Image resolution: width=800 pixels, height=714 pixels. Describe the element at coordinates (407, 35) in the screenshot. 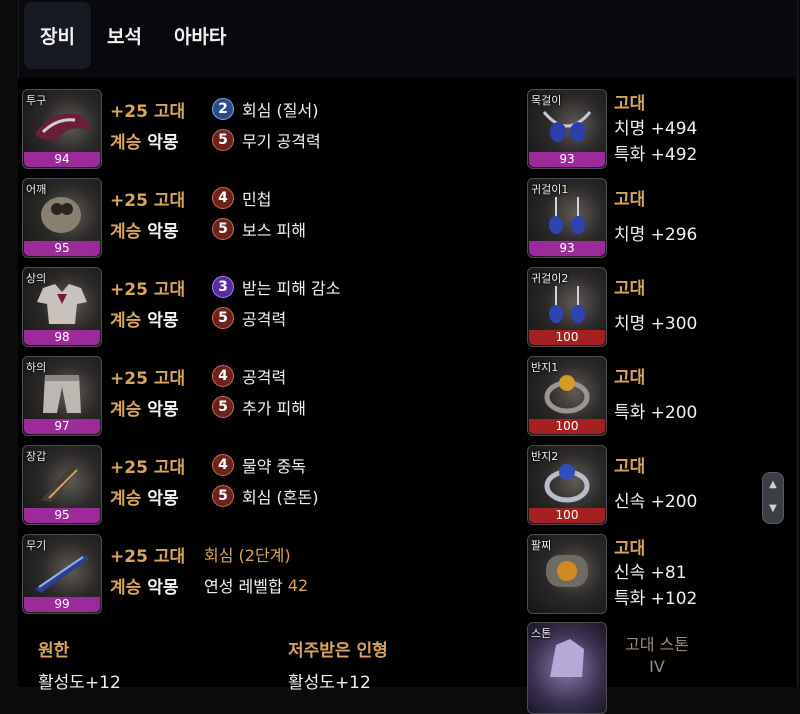

I see `tab-bar: 장비 보석 아바타` at that location.